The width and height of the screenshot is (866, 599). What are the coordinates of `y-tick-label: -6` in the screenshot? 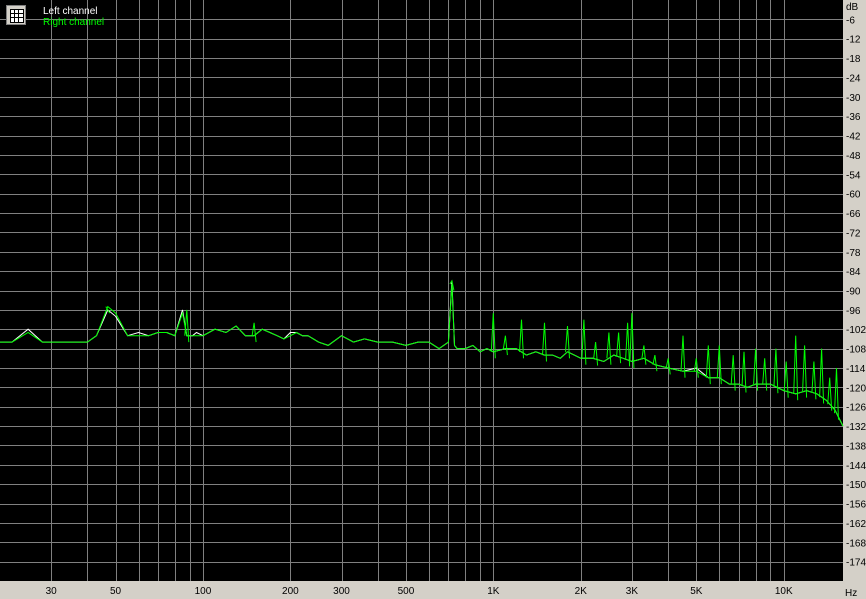 It's located at (850, 20).